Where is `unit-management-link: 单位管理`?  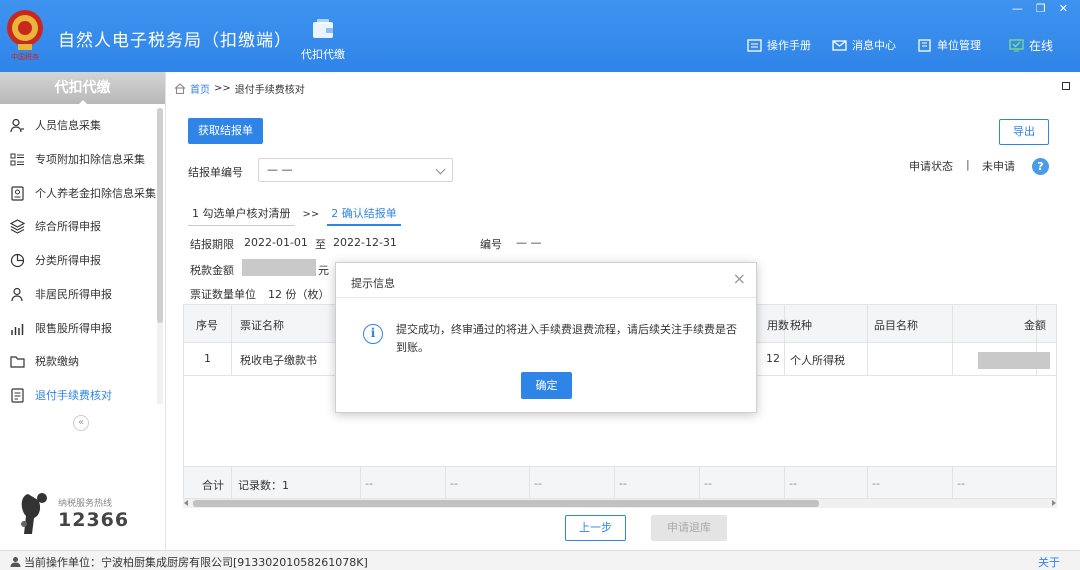
unit-management-link: 单位管理 is located at coordinates (949, 45).